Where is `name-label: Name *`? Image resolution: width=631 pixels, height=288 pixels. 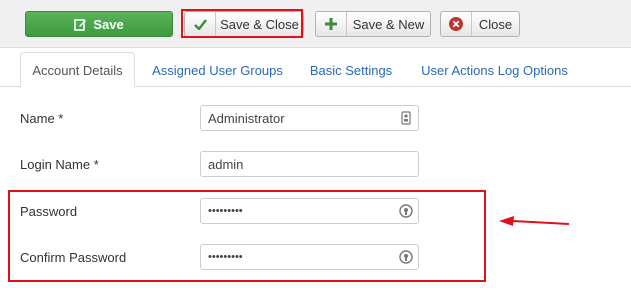
name-label: Name * is located at coordinates (42, 118).